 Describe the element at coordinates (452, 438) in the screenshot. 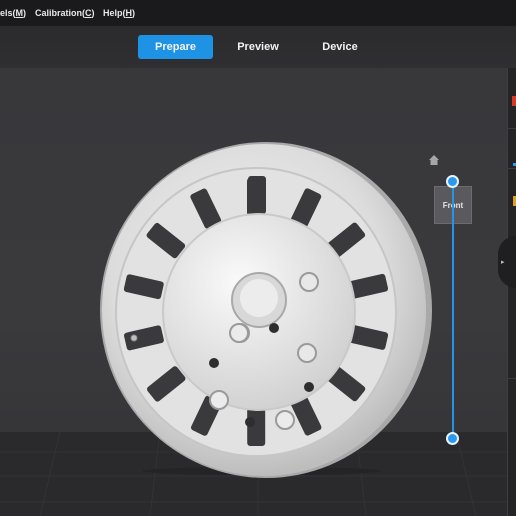

I see `layer-slider-lower-handle` at that location.